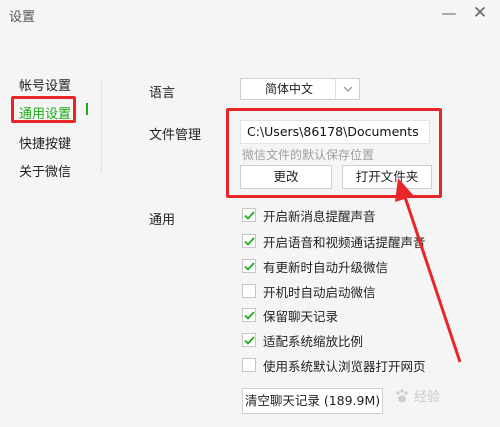 The image size is (500, 427). I want to click on watermark: 经验, so click(417, 395).